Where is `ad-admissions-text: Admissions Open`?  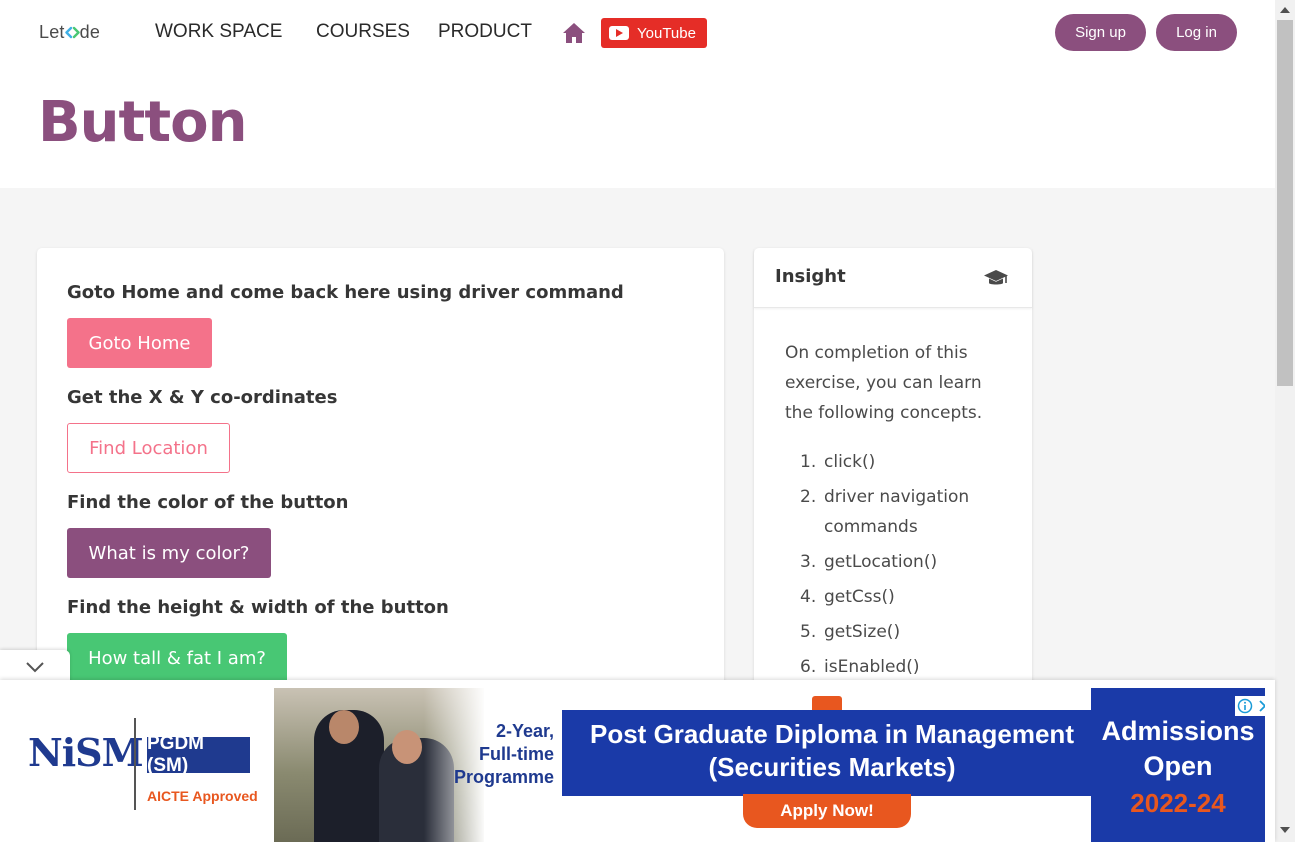 ad-admissions-text: Admissions Open is located at coordinates (1178, 748).